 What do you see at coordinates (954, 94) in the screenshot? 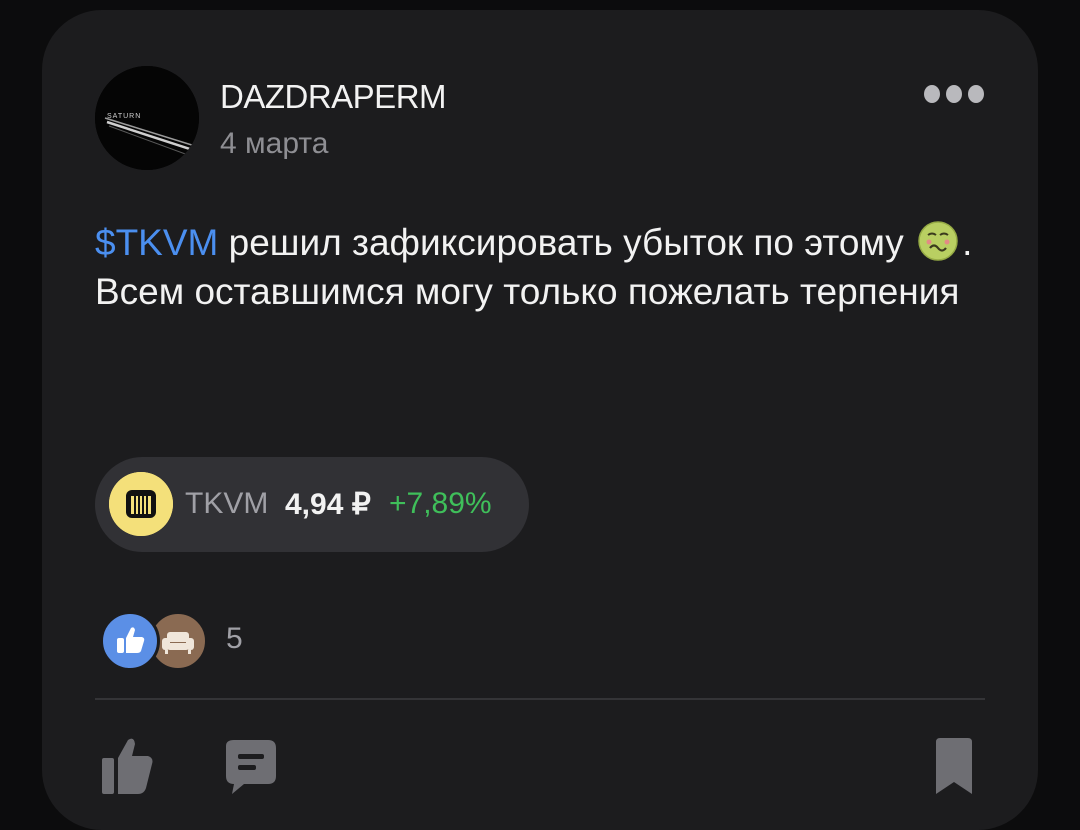
I see `more-options-icon` at bounding box center [954, 94].